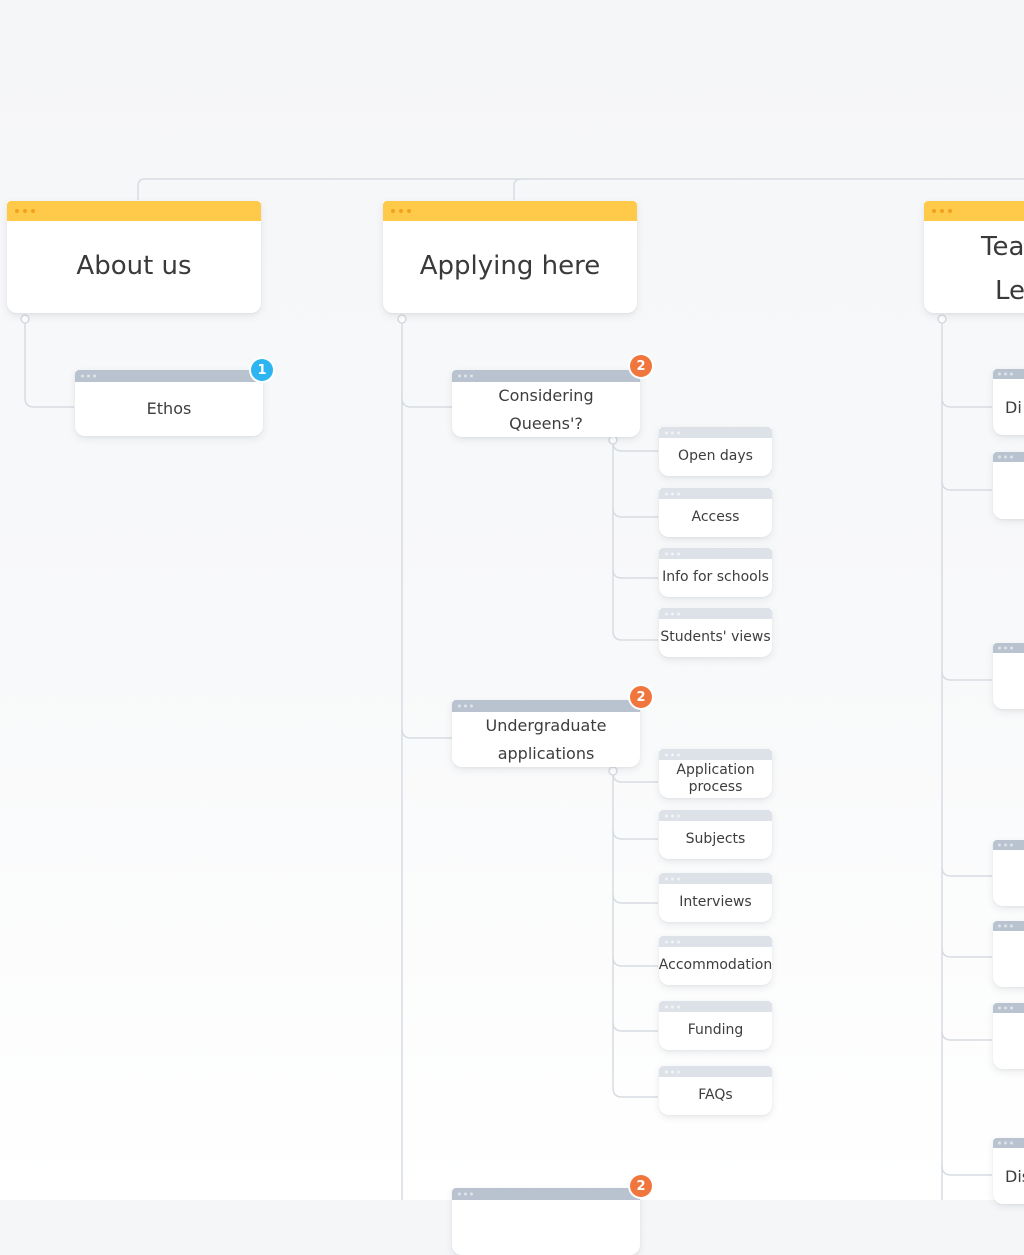  What do you see at coordinates (715, 517) in the screenshot?
I see `page-title: Access` at bounding box center [715, 517].